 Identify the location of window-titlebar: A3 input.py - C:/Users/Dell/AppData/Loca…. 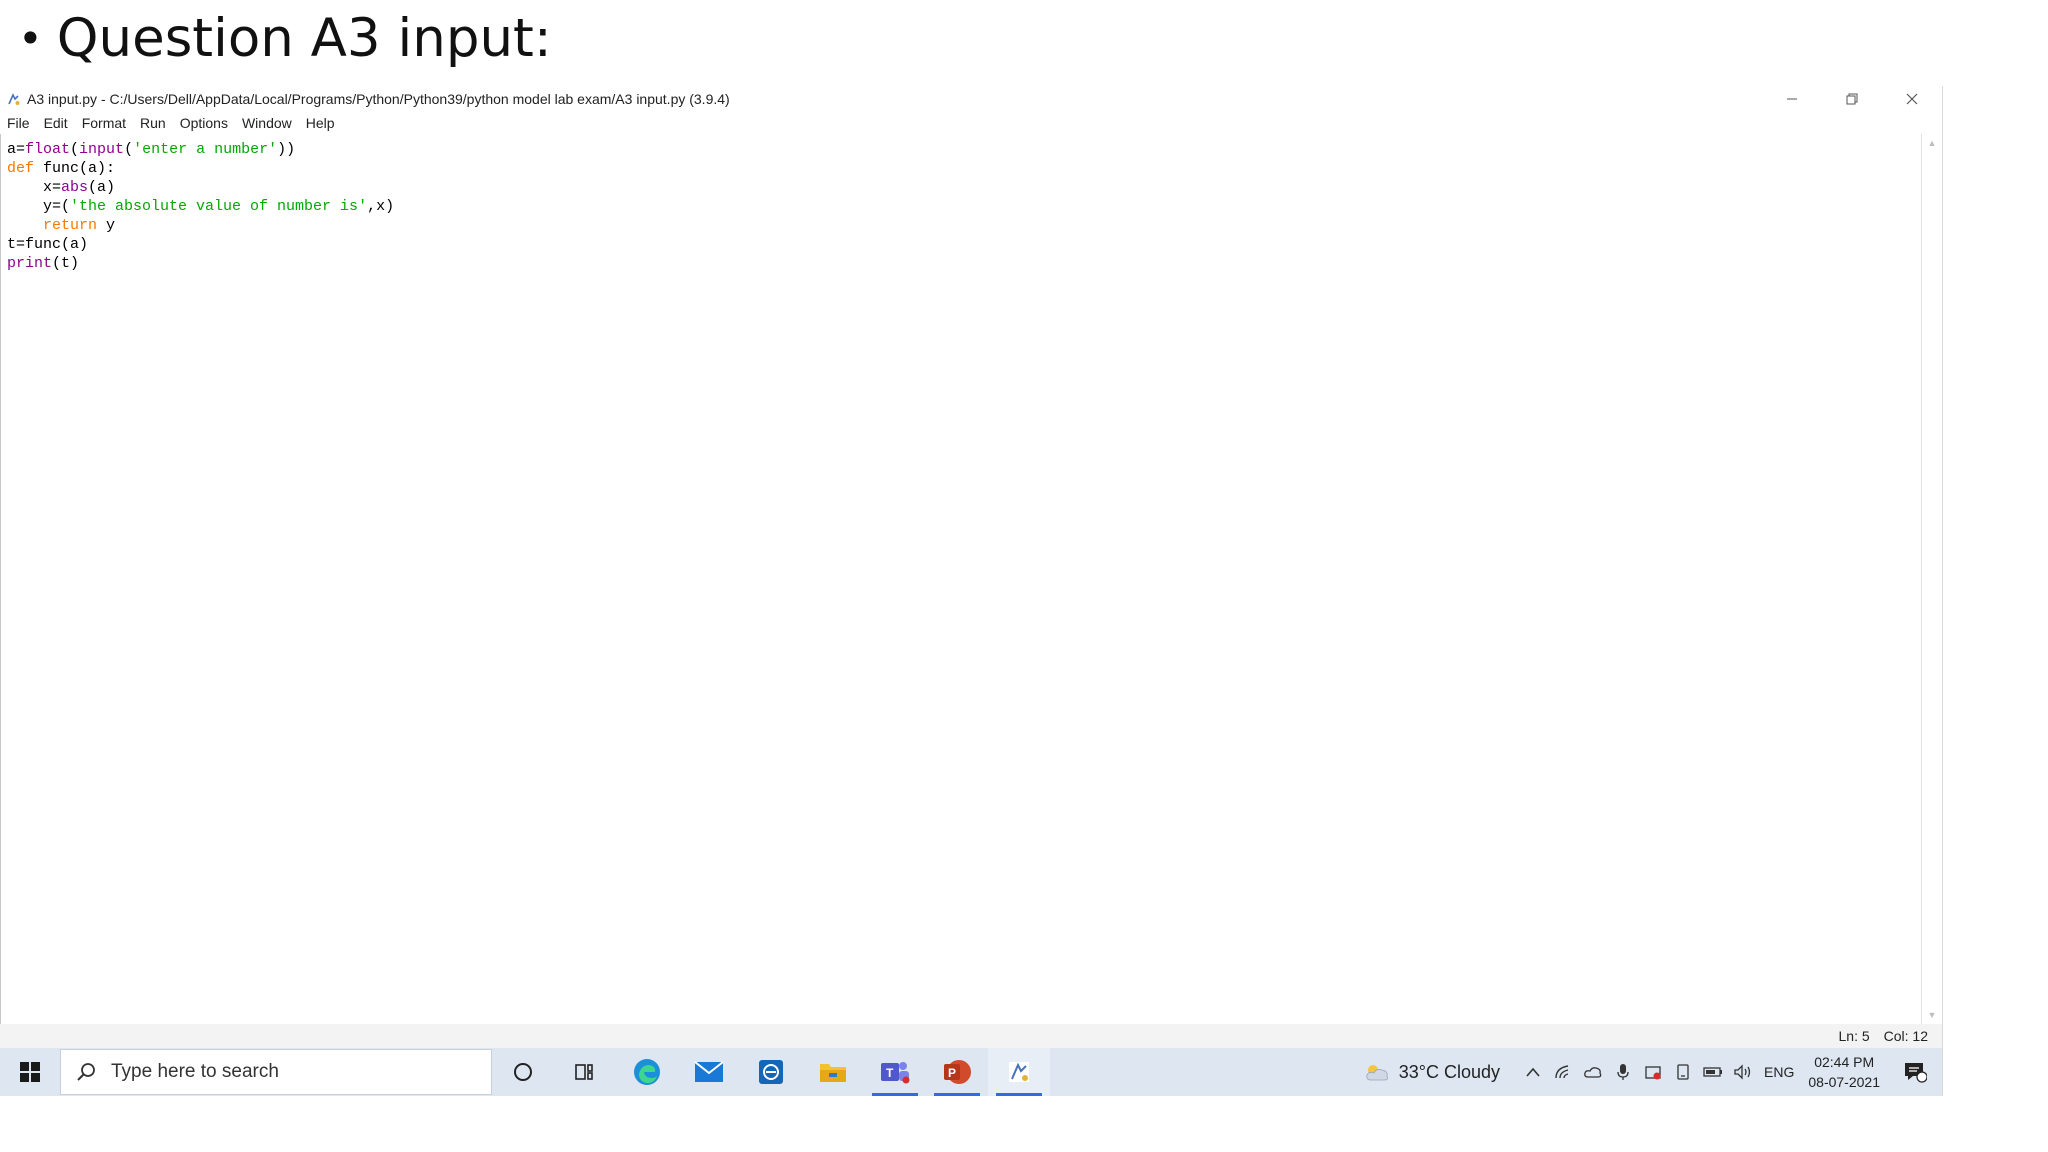
(971, 99).